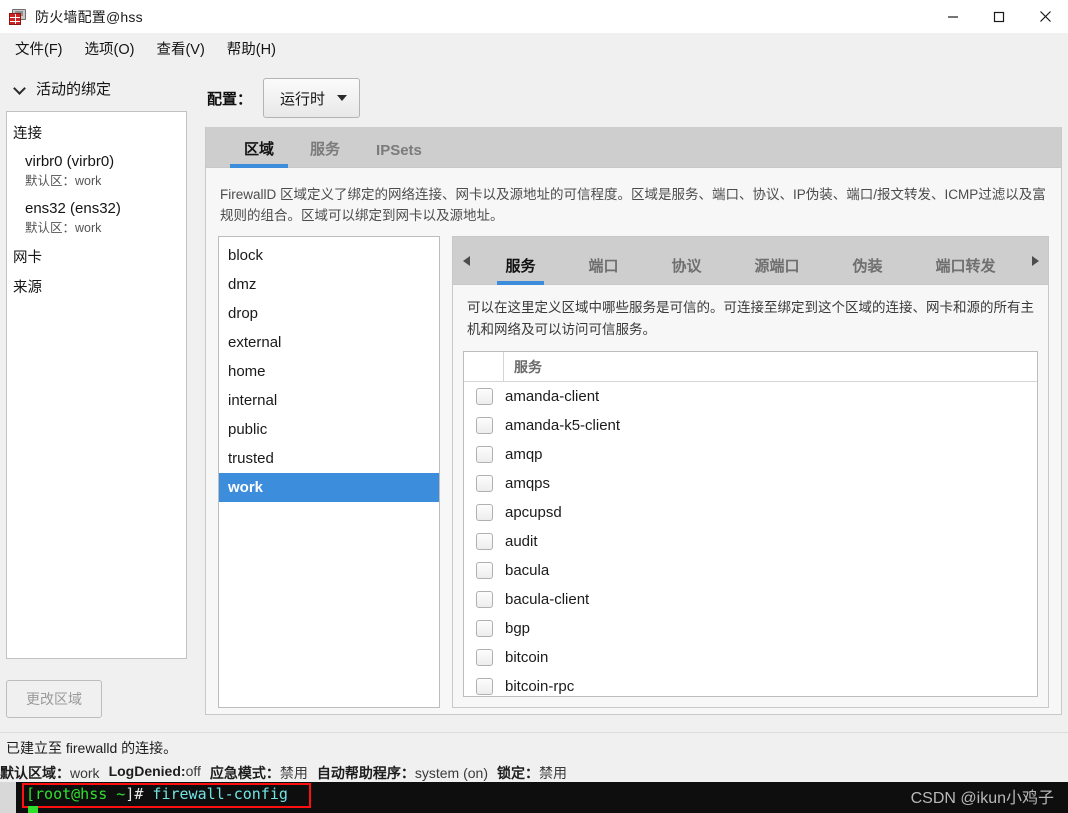  I want to click on service-name: amanda-k5-client, so click(563, 425).